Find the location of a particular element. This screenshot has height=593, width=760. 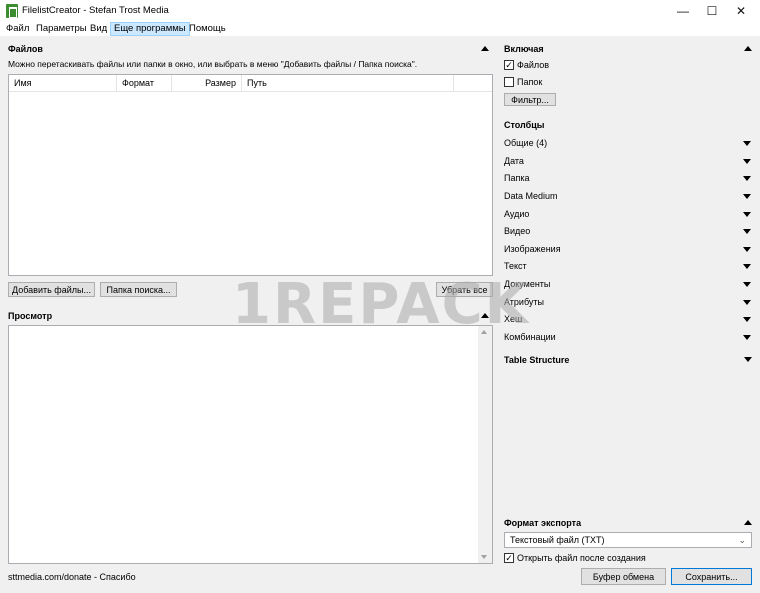

include-files-checkbox: ✓ is located at coordinates (509, 65).